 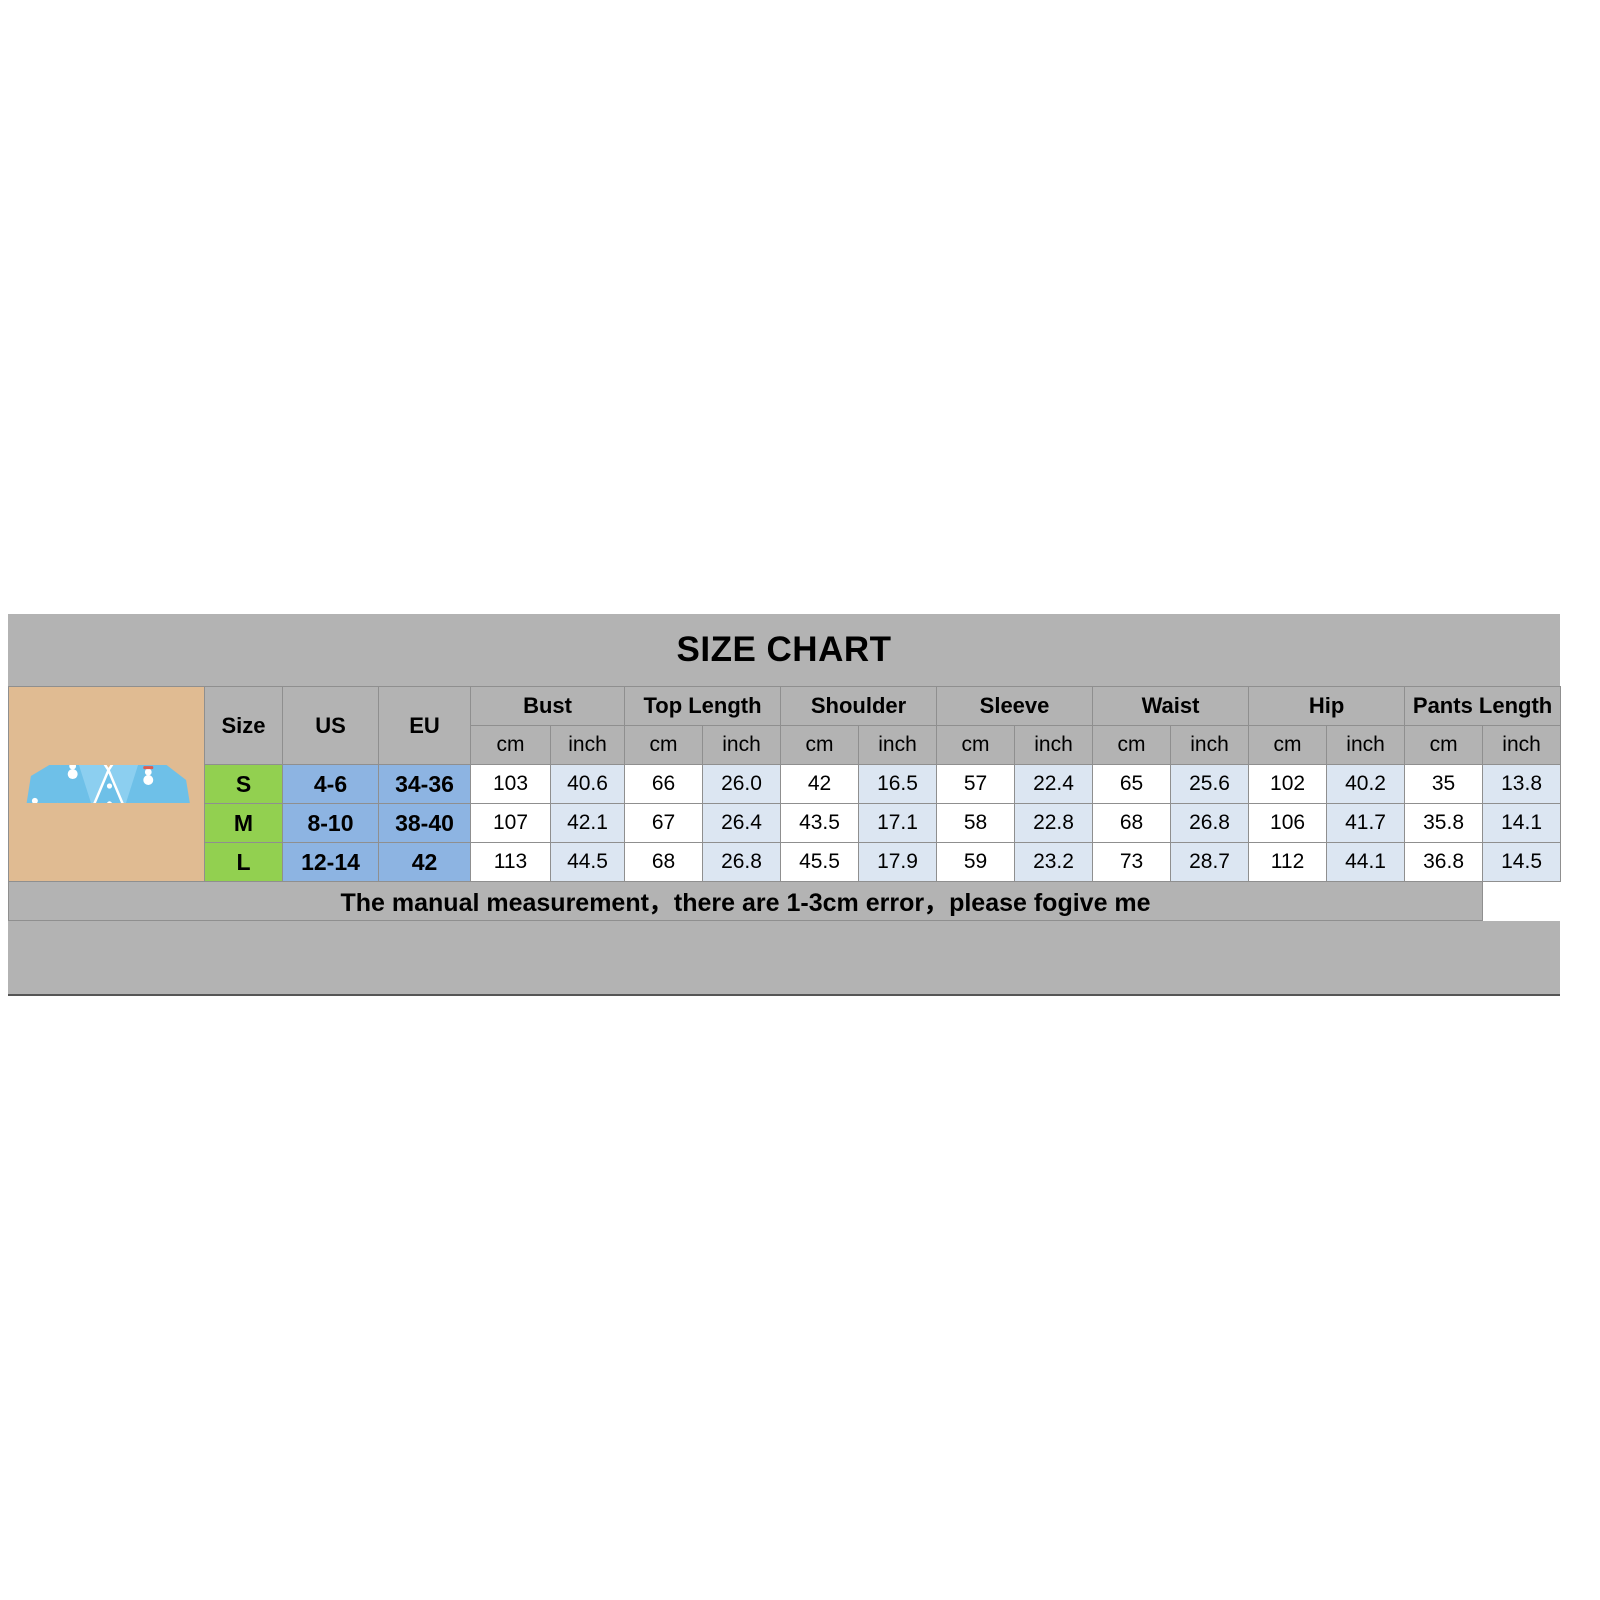 I want to click on cell-top-cm: 66, so click(x=664, y=784).